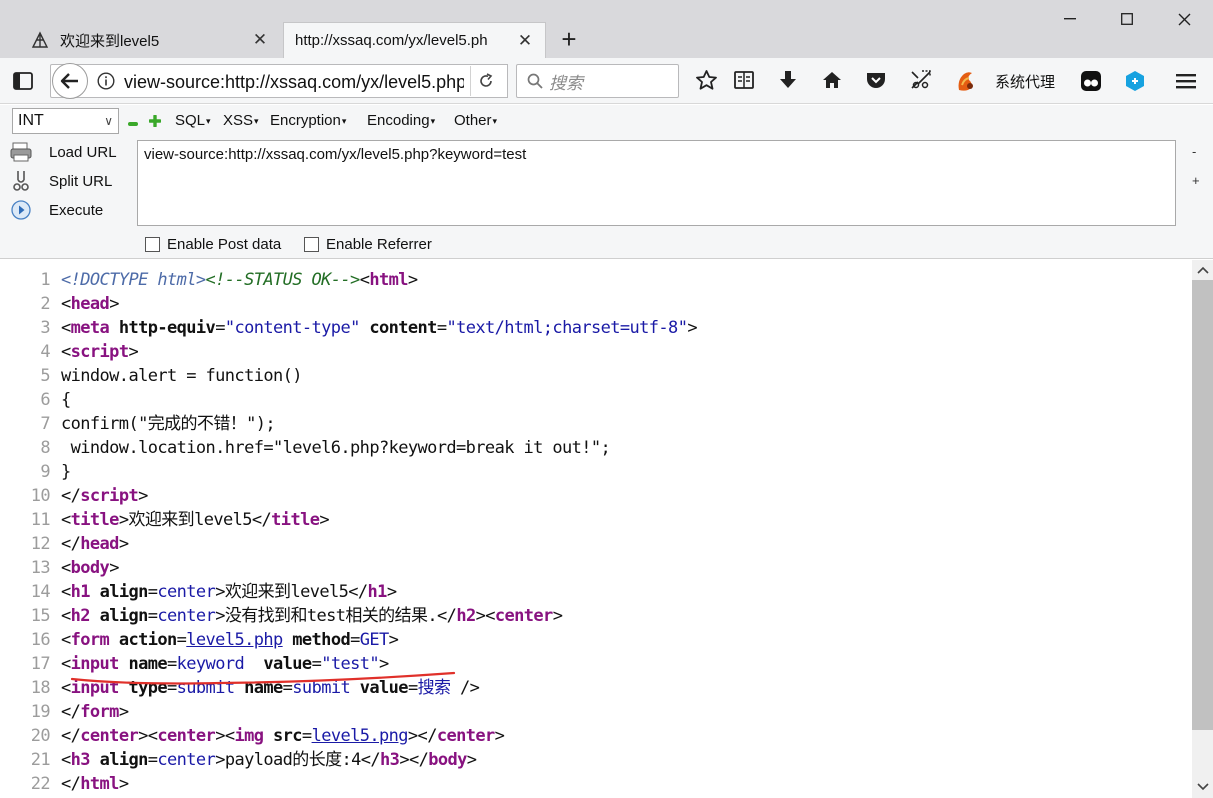 This screenshot has height=798, width=1213. Describe the element at coordinates (398, 120) in the screenshot. I see `menu-encoding-label: Encoding` at that location.